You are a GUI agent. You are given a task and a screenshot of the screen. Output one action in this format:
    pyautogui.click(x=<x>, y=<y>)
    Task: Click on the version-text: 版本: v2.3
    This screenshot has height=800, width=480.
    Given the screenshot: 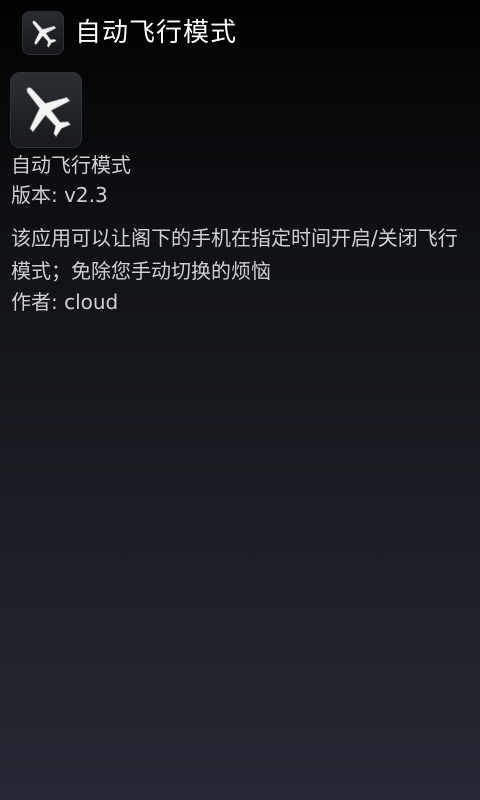 What is the action you would take?
    pyautogui.click(x=59, y=195)
    